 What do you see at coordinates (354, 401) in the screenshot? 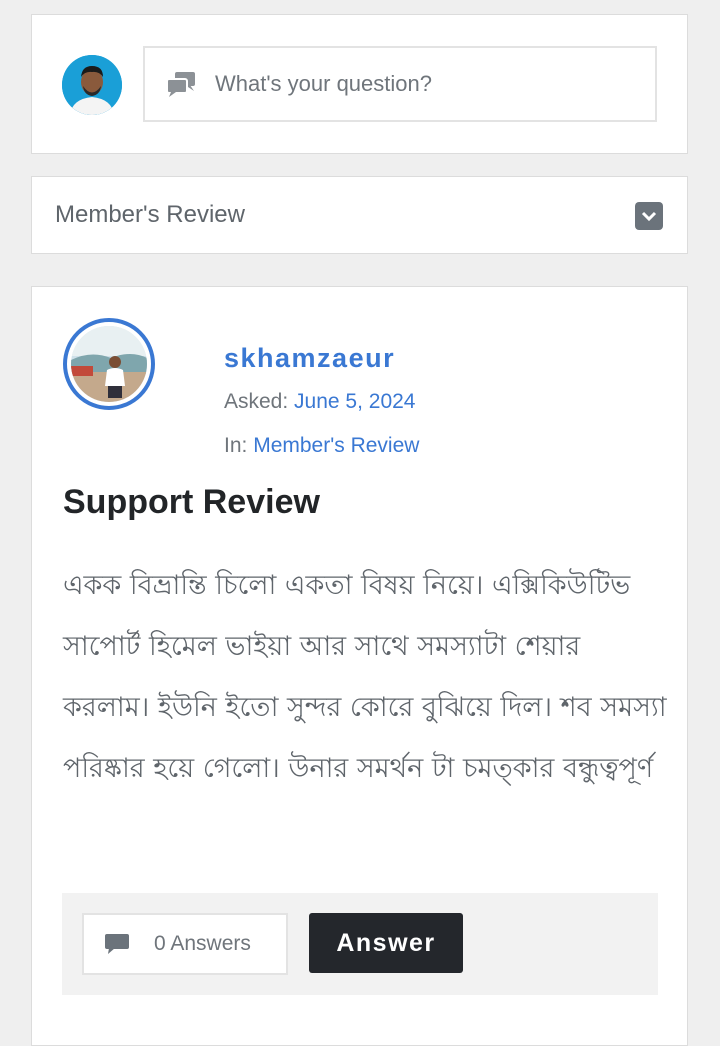
I see `asked-date-link: June 5, 2024` at bounding box center [354, 401].